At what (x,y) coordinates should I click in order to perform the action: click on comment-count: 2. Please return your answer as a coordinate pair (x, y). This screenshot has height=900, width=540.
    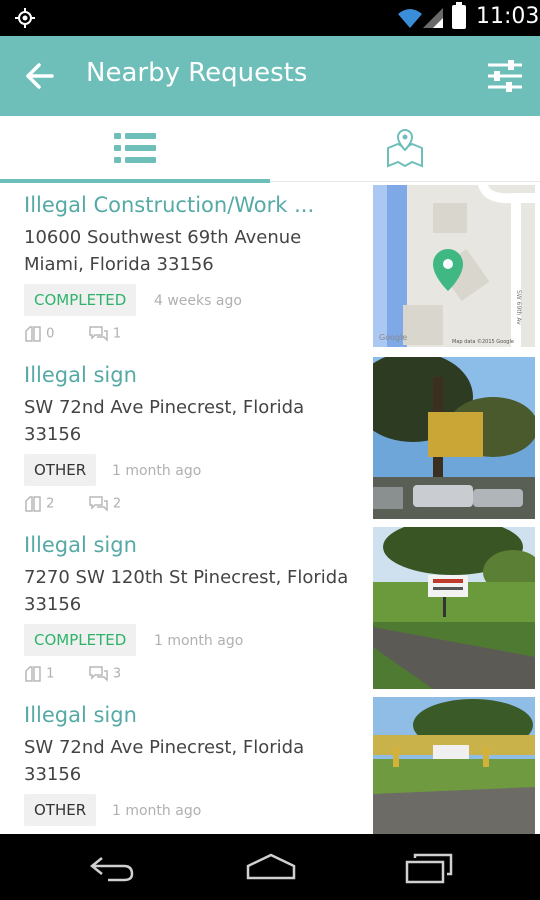
    Looking at the image, I should click on (117, 504).